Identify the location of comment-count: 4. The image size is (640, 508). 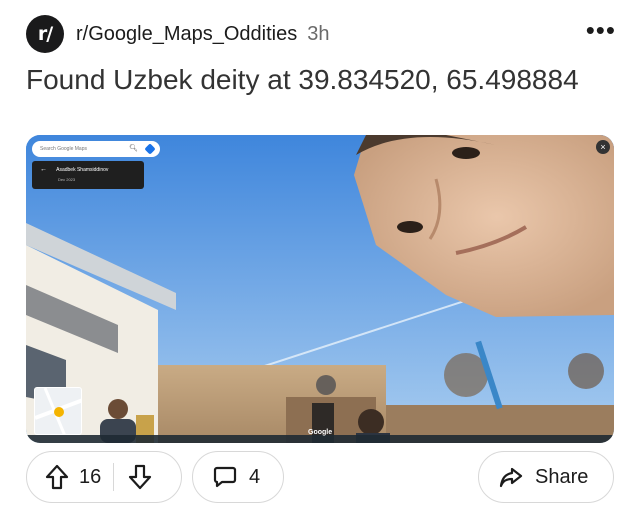
(255, 476).